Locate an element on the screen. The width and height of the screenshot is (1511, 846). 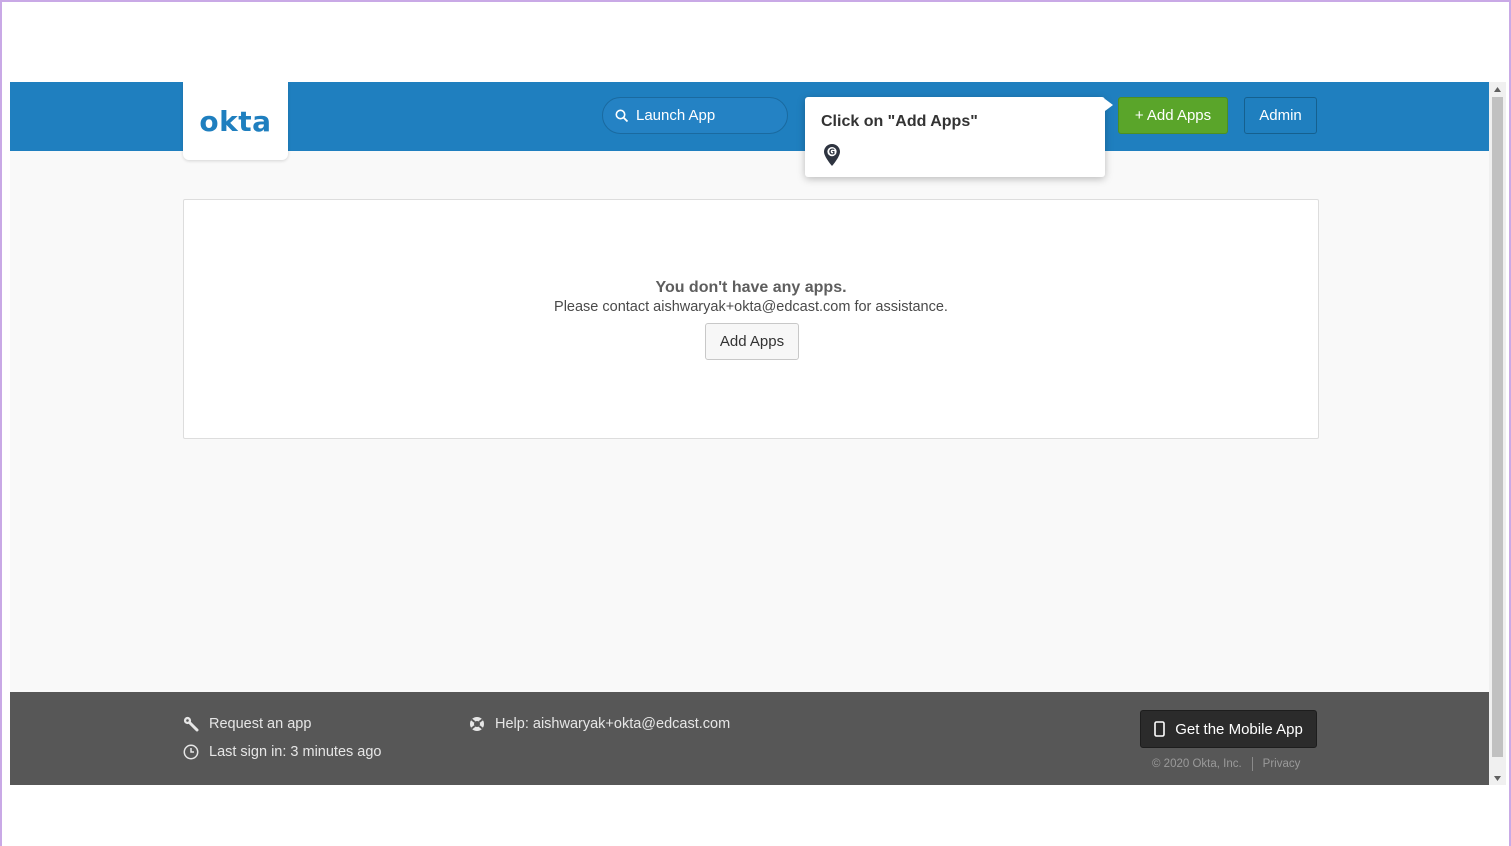
mobile-app-label: Get the Mobile App is located at coordinates (1239, 729).